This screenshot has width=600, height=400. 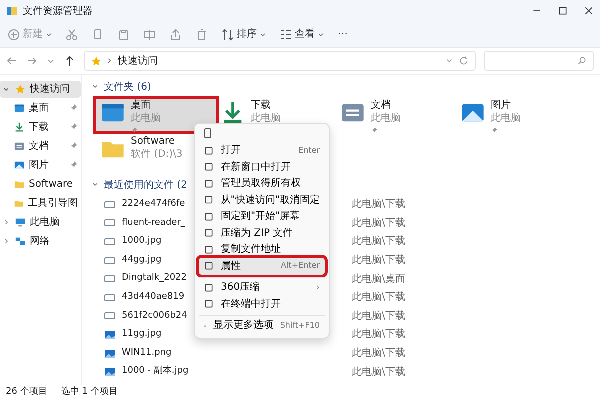 What do you see at coordinates (262, 250) in the screenshot?
I see `menu-item: 复制文件地址` at bounding box center [262, 250].